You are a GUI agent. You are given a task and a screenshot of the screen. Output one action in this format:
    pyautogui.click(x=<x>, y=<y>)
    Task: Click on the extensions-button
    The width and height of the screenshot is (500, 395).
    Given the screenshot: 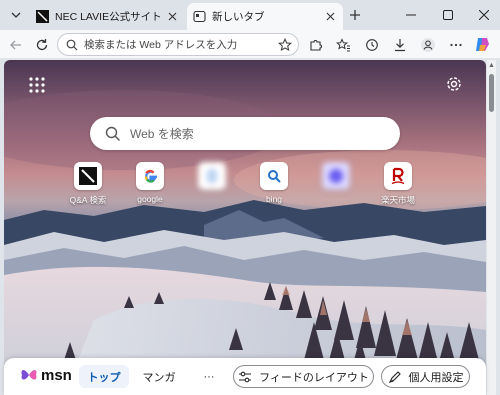 What is the action you would take?
    pyautogui.click(x=315, y=44)
    